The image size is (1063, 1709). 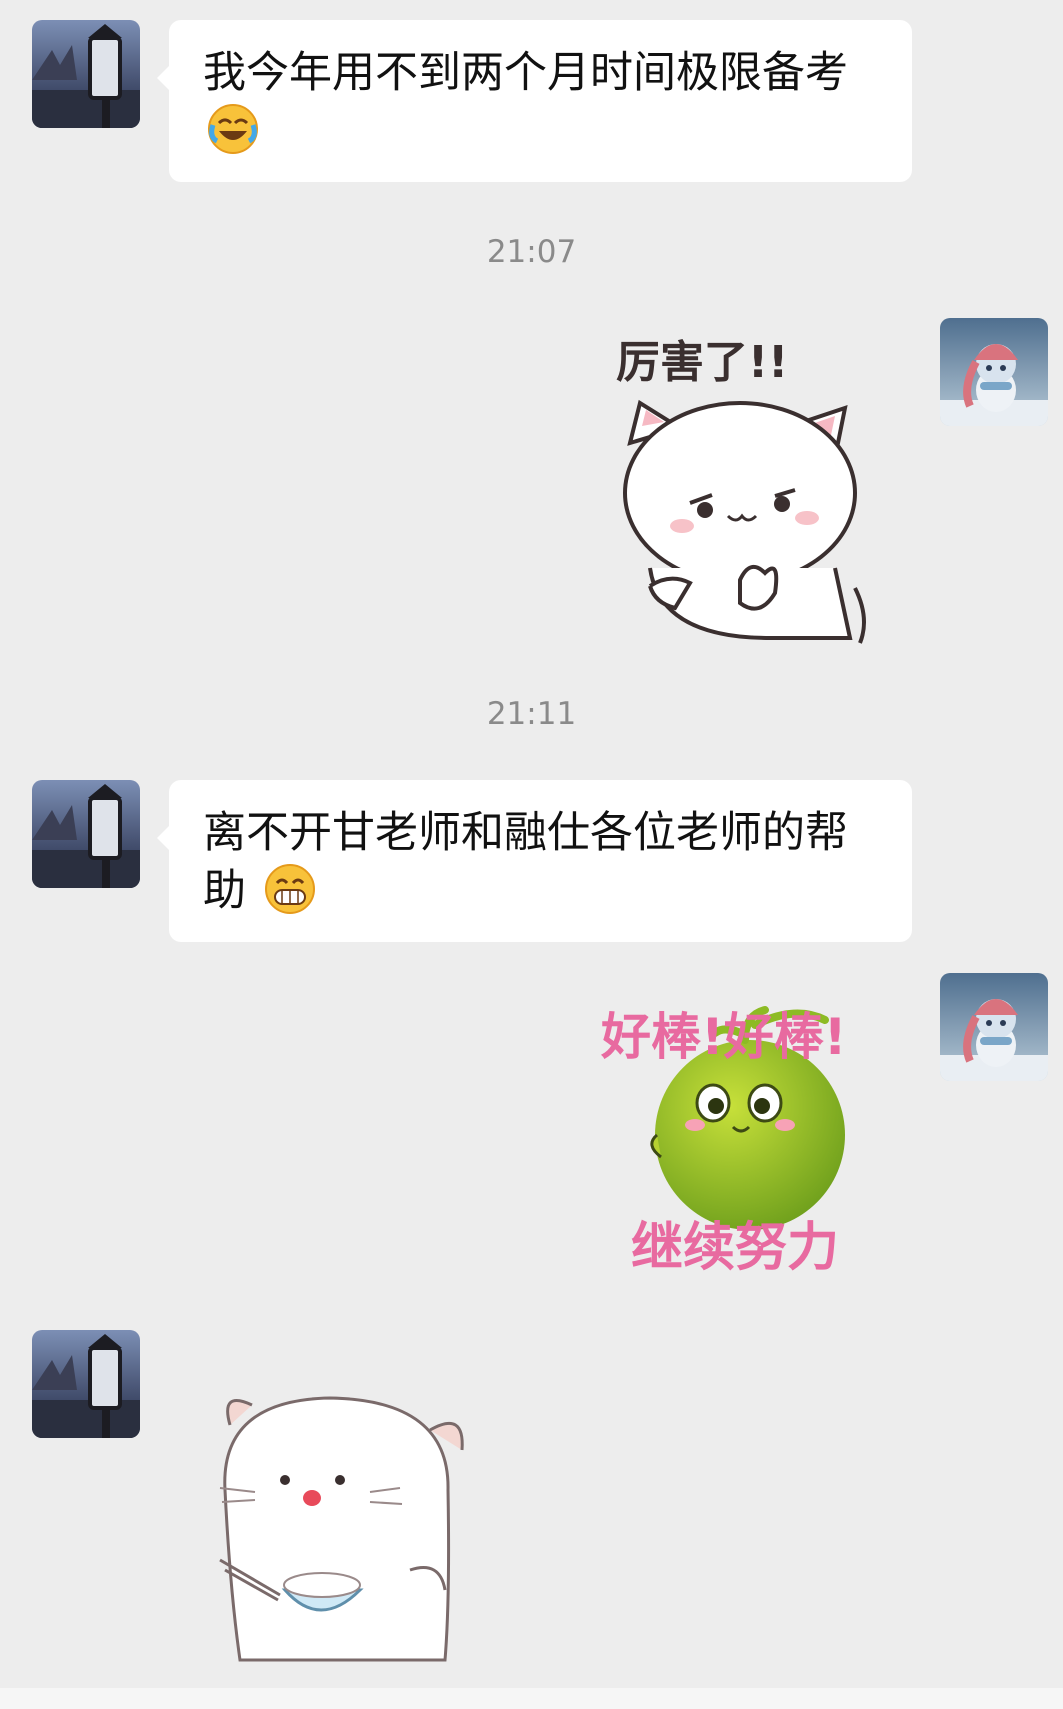 What do you see at coordinates (531, 714) in the screenshot?
I see `timestamp: 21:11` at bounding box center [531, 714].